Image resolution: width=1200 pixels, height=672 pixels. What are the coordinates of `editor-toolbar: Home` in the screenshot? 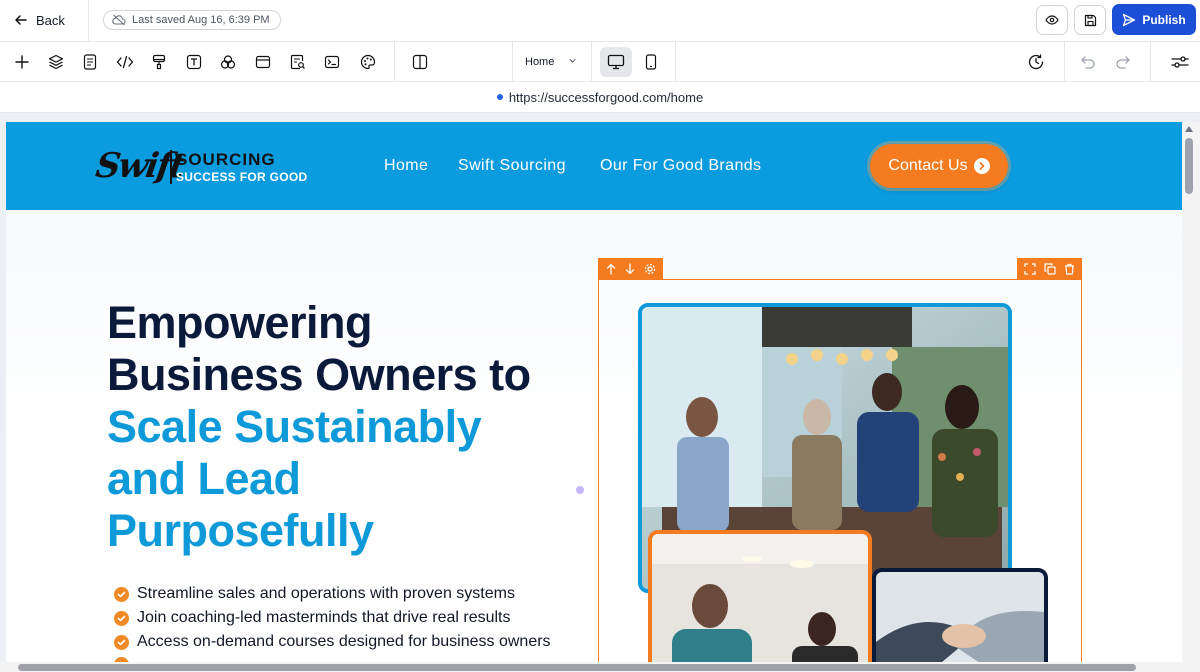 It's located at (600, 62).